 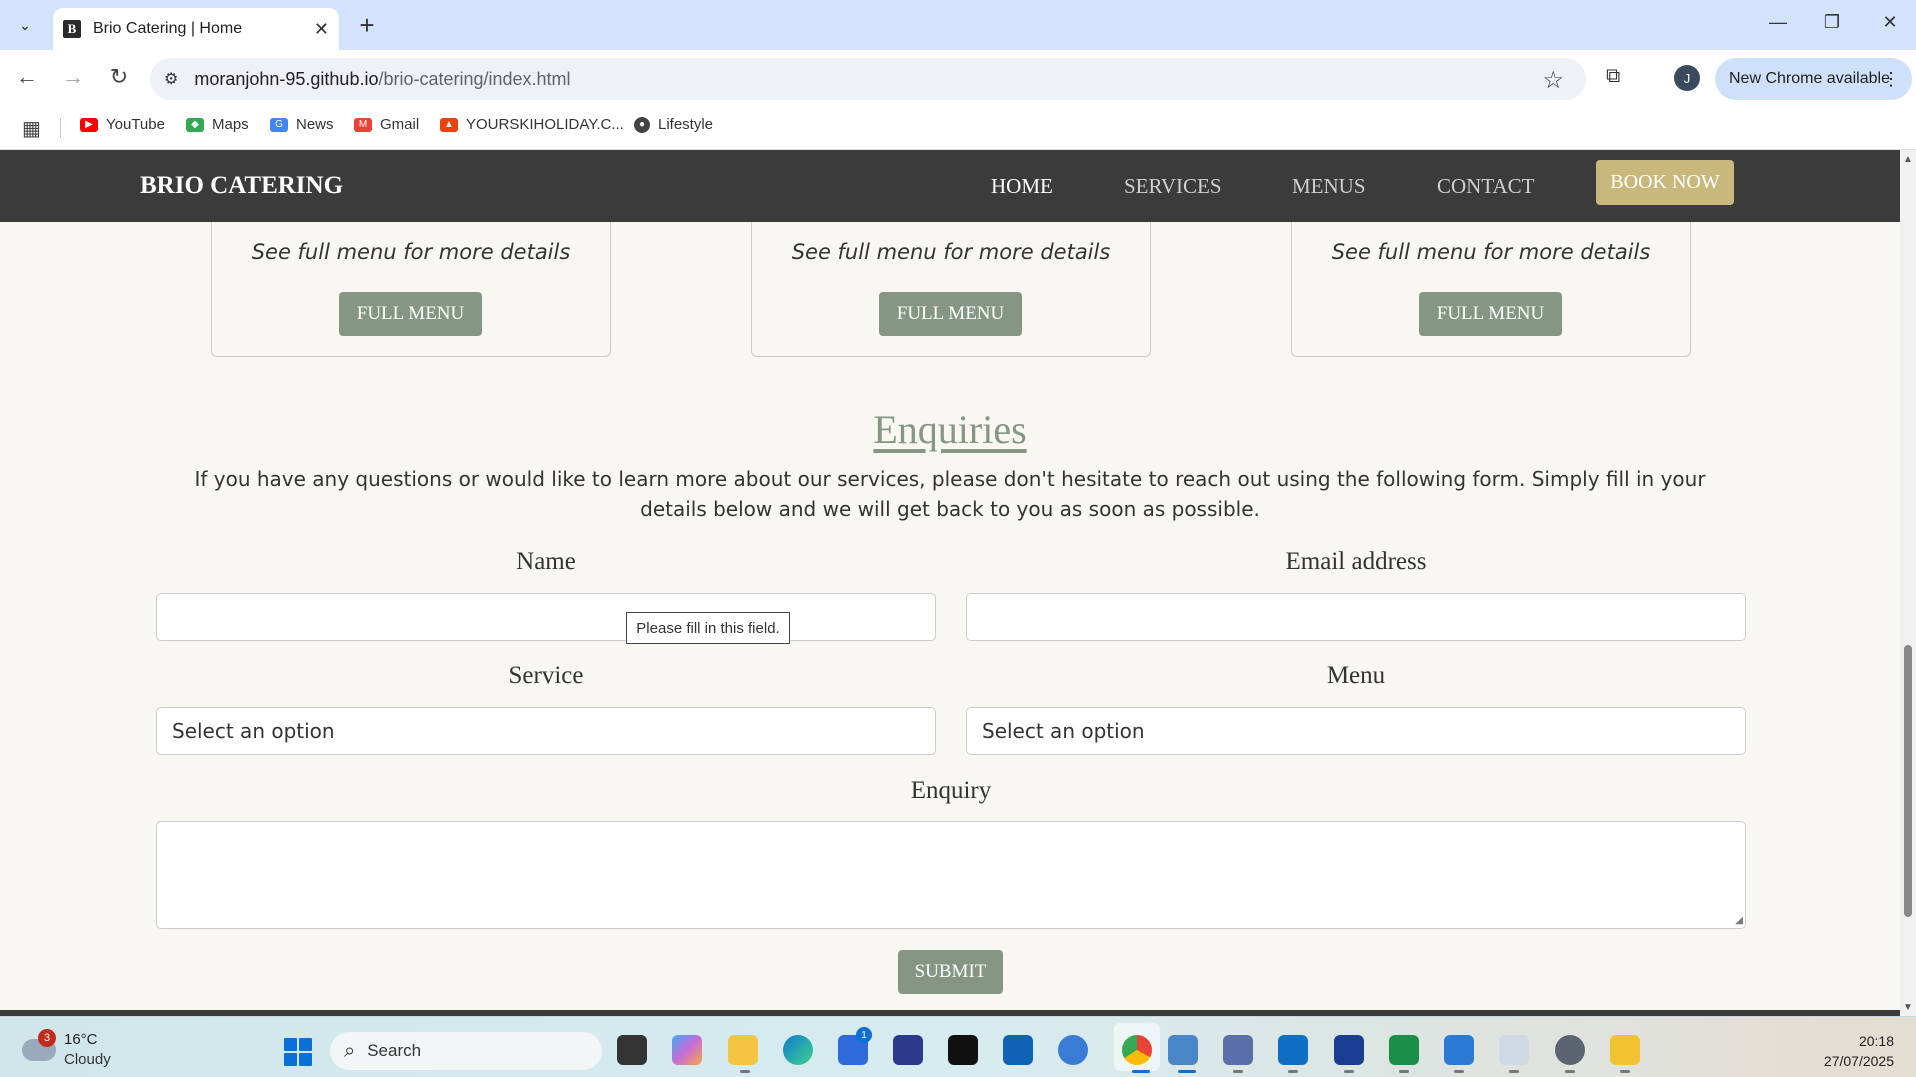 I want to click on monitor-icon, so click(x=1238, y=1050).